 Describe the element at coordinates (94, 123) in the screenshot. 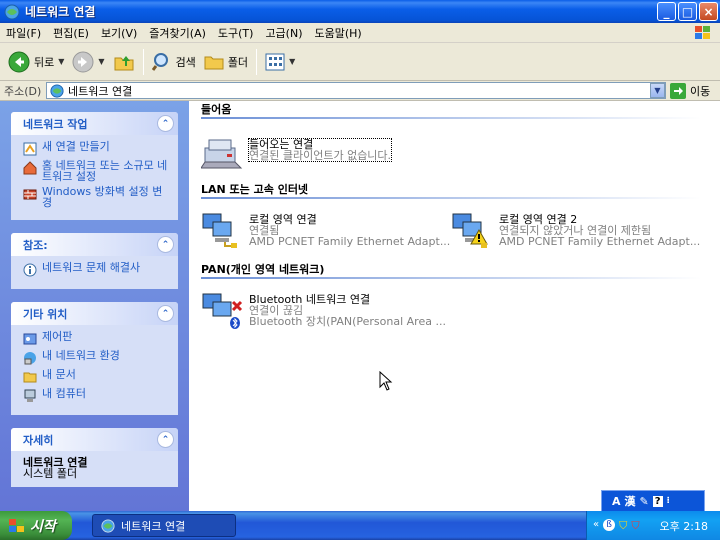

I see `network-tasks-header: 네트워크 작업 ⌃` at that location.